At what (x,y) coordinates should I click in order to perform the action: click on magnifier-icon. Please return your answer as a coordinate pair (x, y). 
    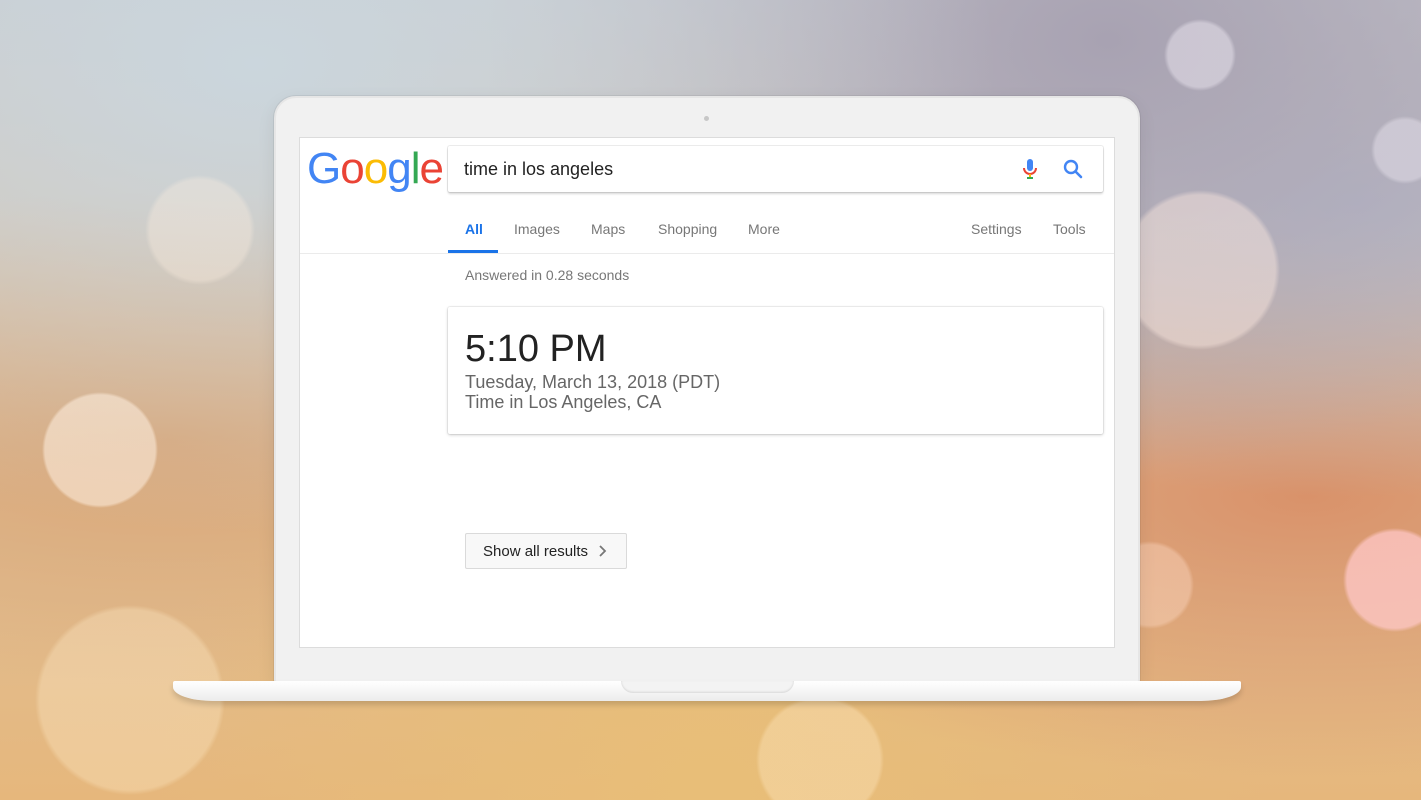
    Looking at the image, I should click on (1073, 169).